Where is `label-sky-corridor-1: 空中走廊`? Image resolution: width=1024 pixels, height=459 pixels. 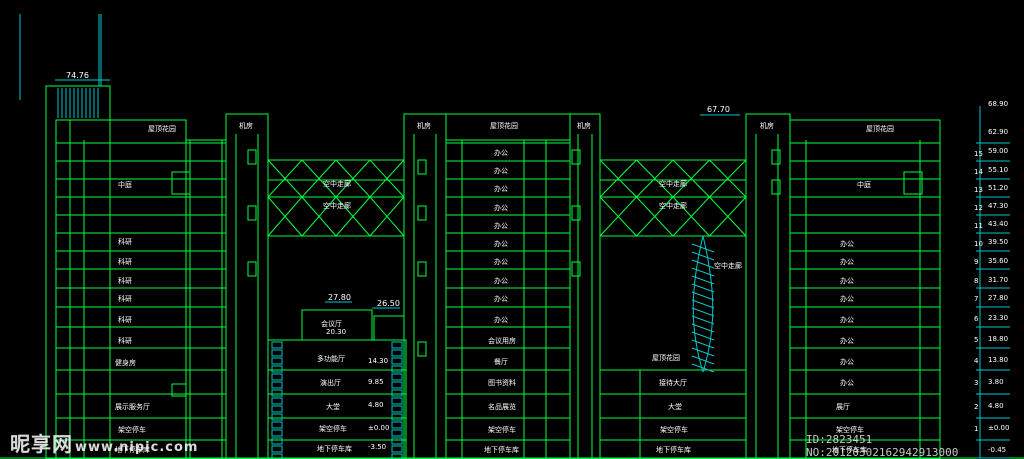
label-sky-corridor-1: 空中走廊 is located at coordinates (337, 183).